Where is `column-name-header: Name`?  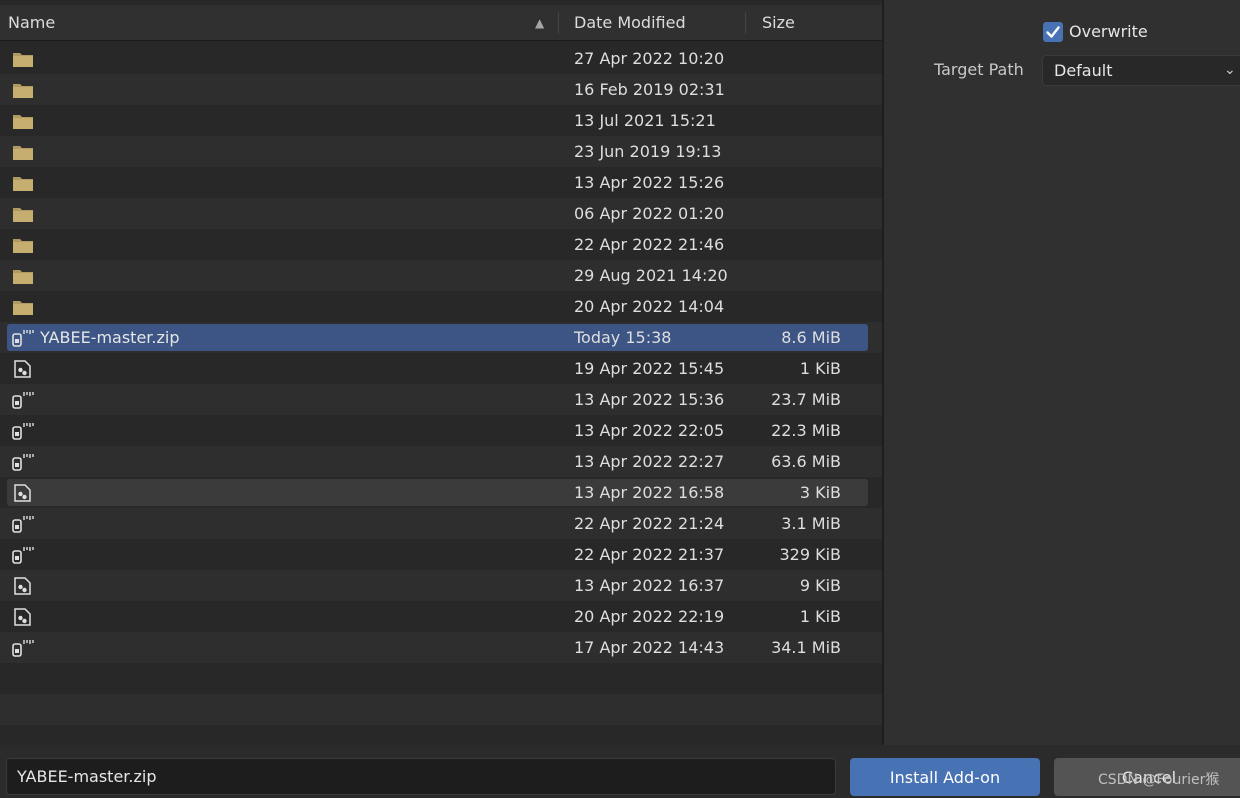 column-name-header: Name is located at coordinates (31, 23).